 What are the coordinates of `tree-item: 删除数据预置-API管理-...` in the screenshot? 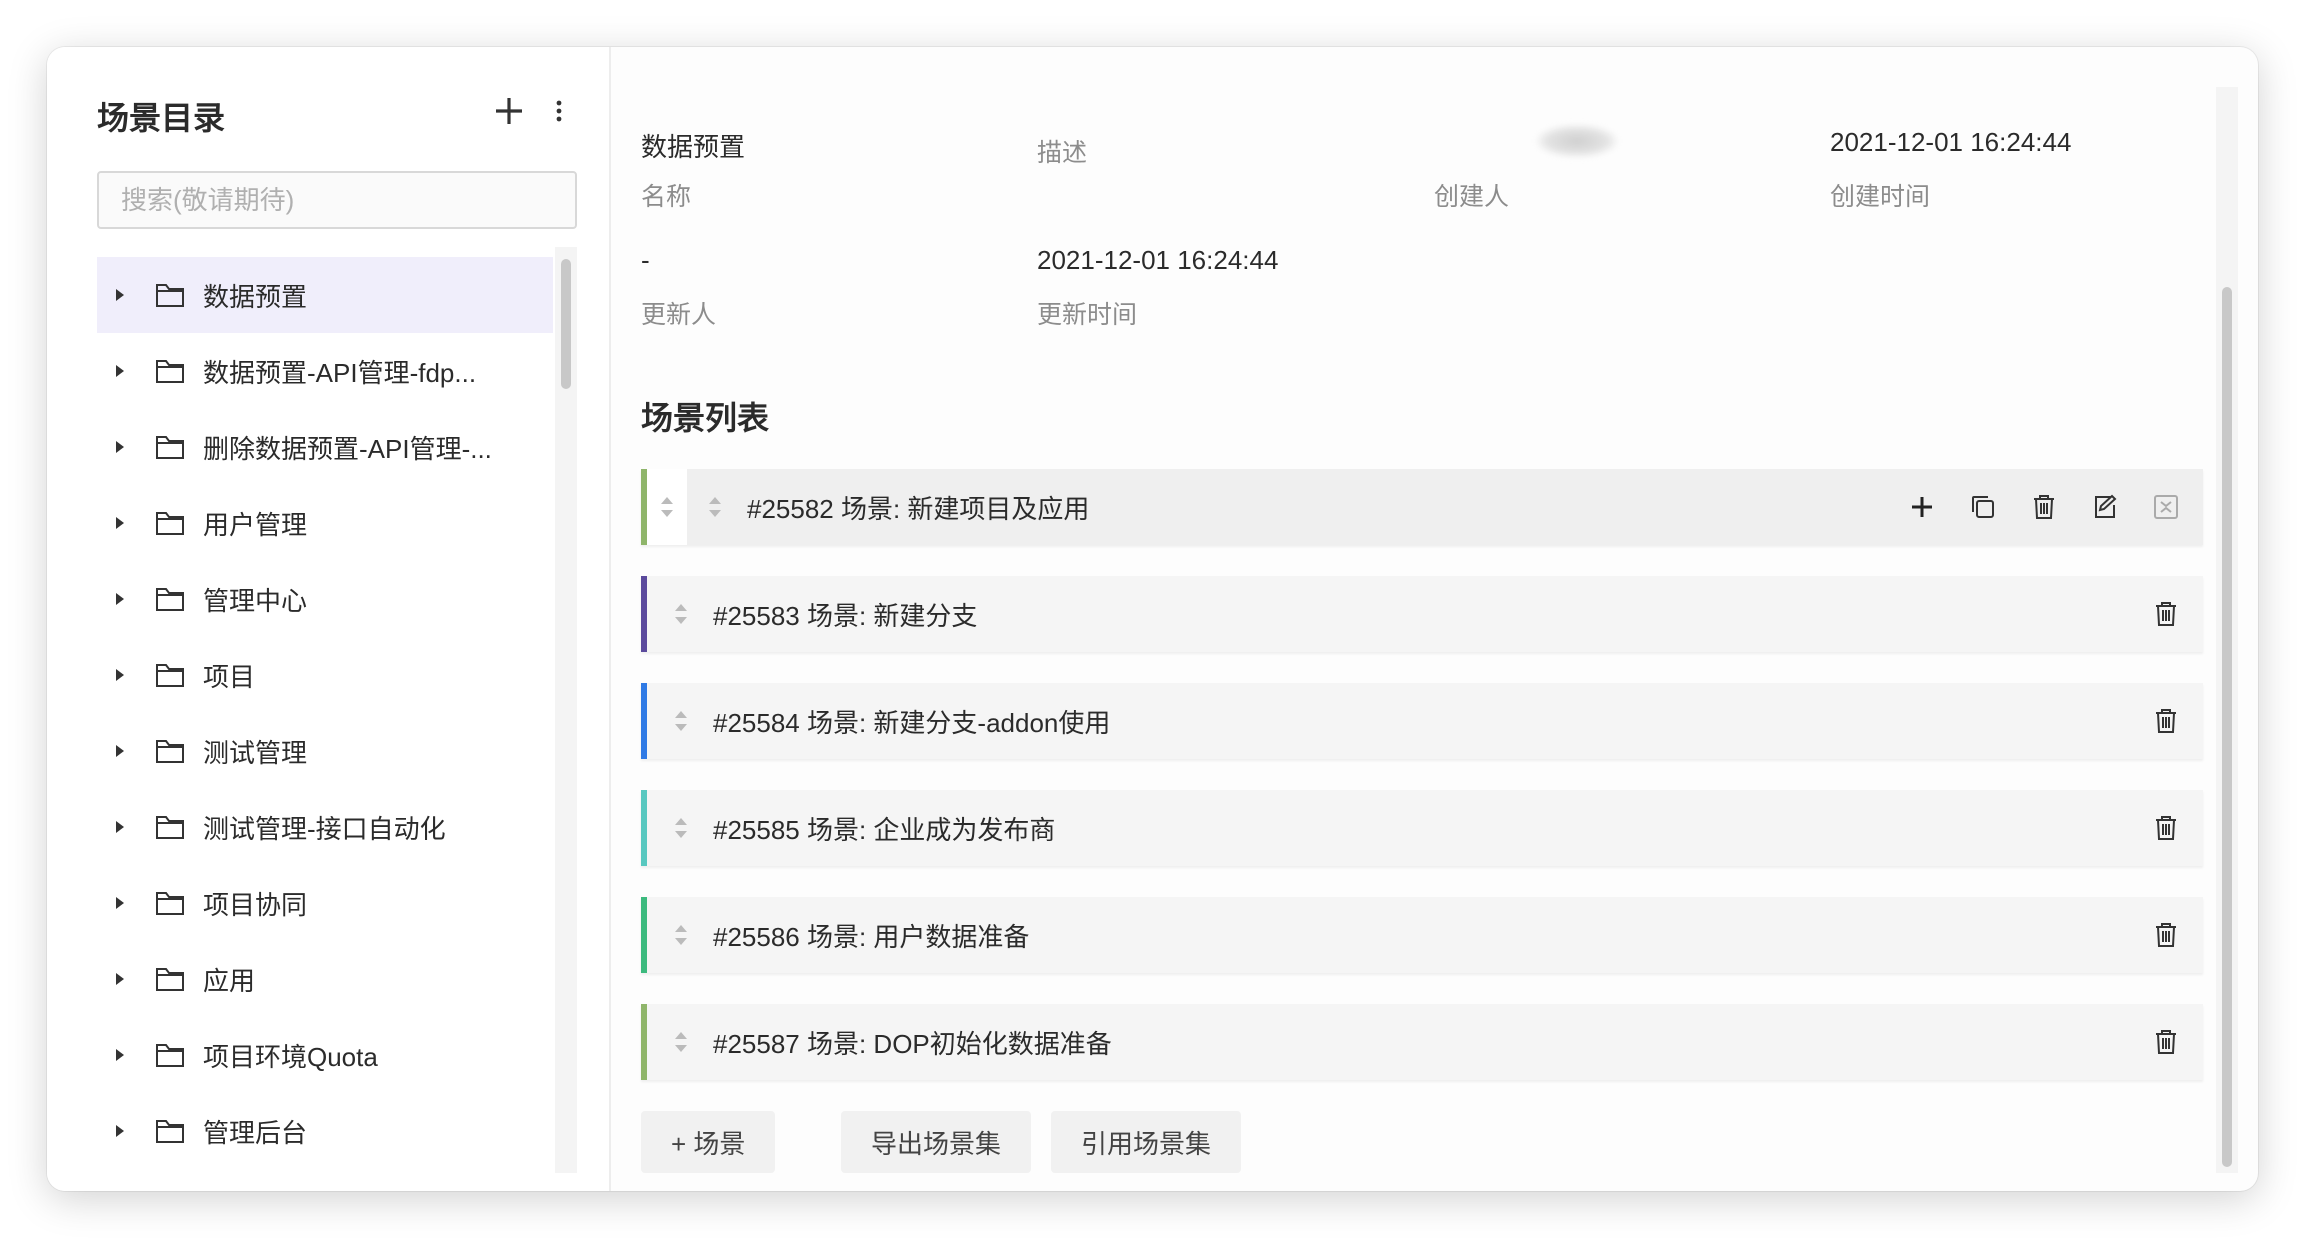 It's located at (325, 447).